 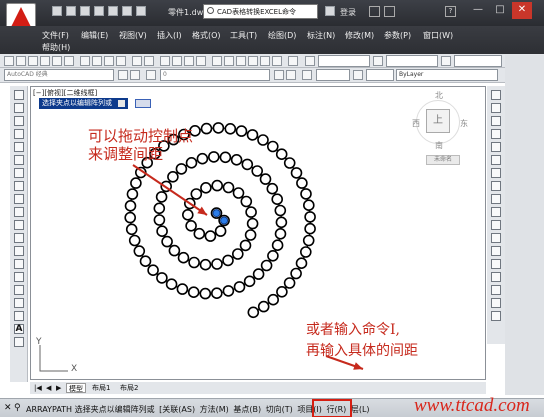 I want to click on viewcube-north: 北, so click(x=439, y=95).